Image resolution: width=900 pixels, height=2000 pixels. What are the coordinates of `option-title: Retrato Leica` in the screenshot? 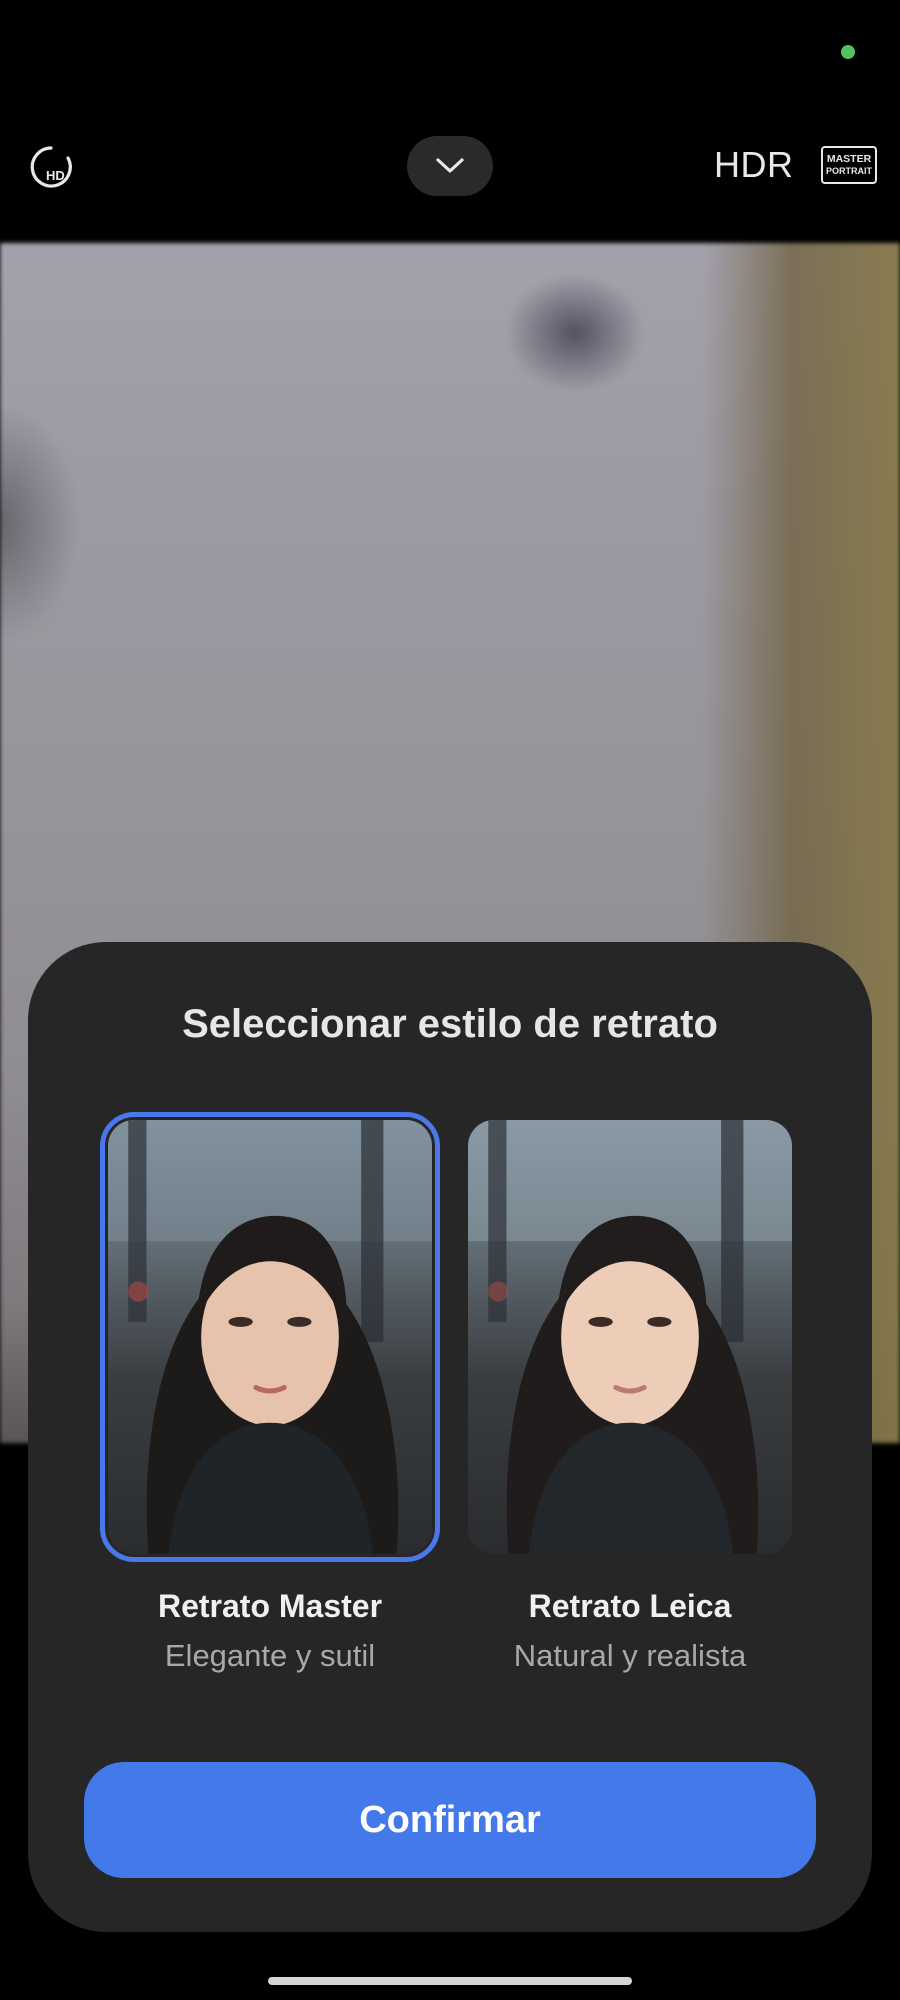 It's located at (630, 1606).